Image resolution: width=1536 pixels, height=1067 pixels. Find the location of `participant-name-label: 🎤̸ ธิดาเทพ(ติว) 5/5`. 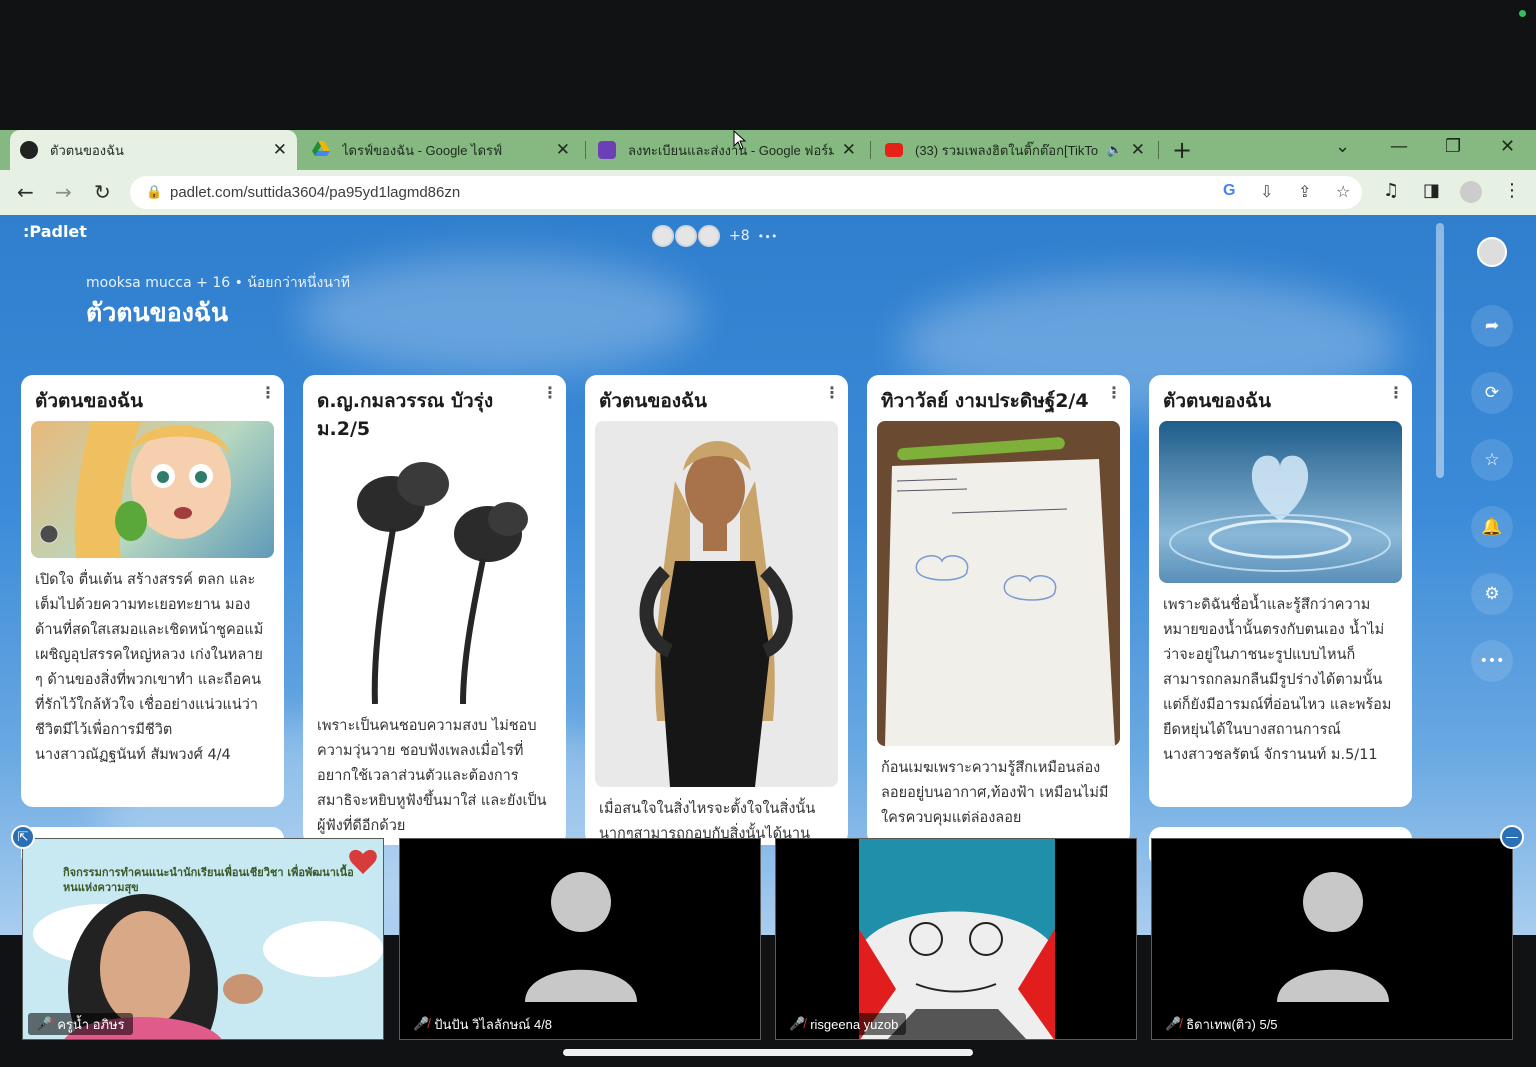

participant-name-label: 🎤̸ ธิดาเทพ(ติว) 5/5 is located at coordinates (1221, 1024).